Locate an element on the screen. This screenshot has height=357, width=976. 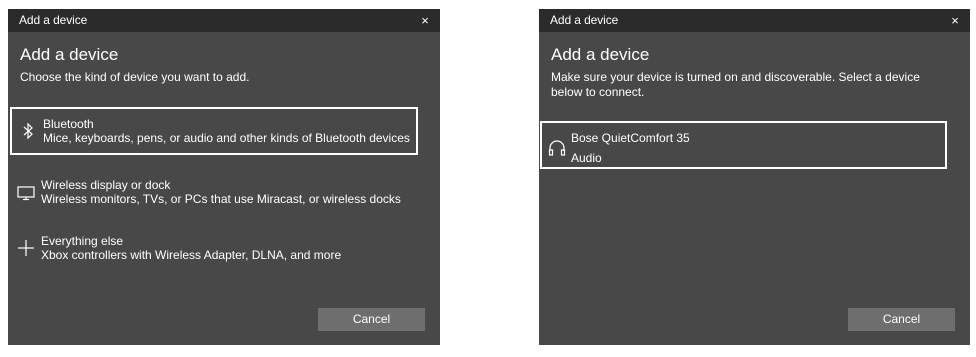
monitor-icon is located at coordinates (26, 192).